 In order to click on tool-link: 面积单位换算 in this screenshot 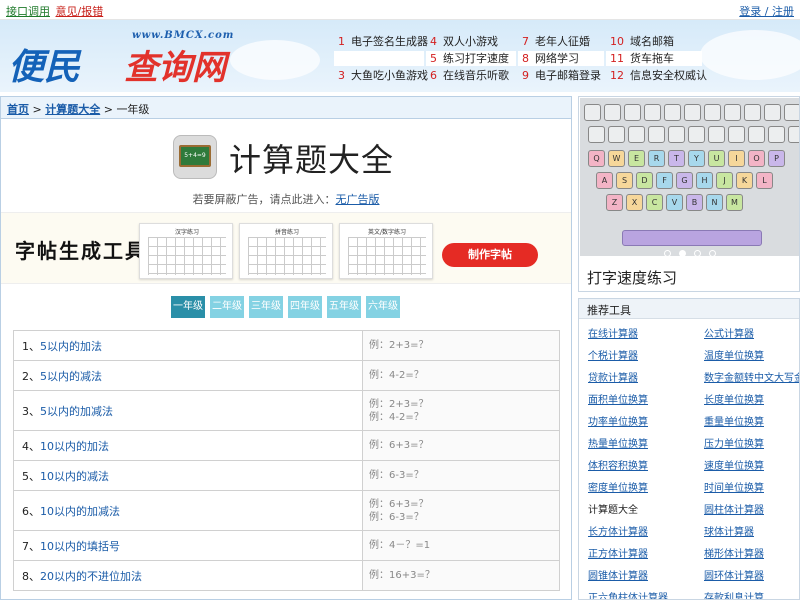, I will do `click(618, 398)`.